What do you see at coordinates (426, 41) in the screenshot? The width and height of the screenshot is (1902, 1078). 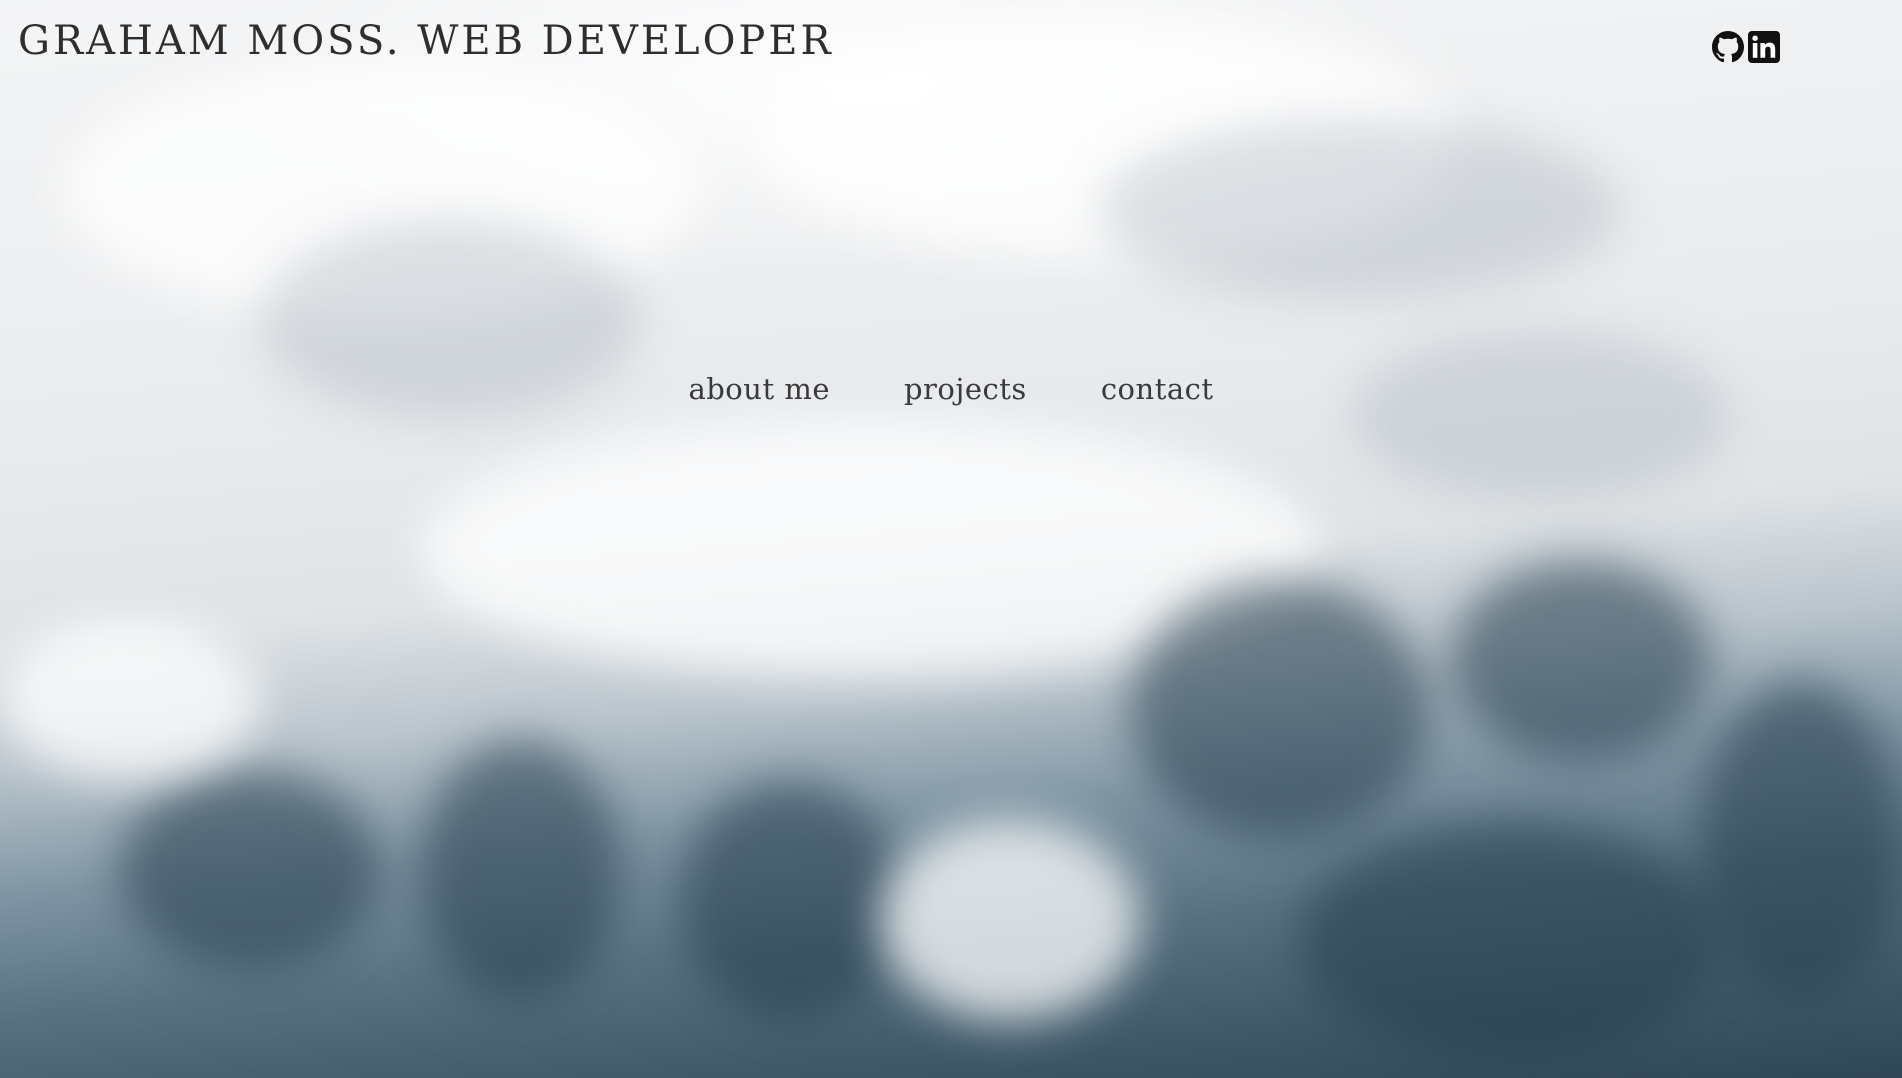 I see `site-title: GRAHAM MOSS. WEB DEVELOPER` at bounding box center [426, 41].